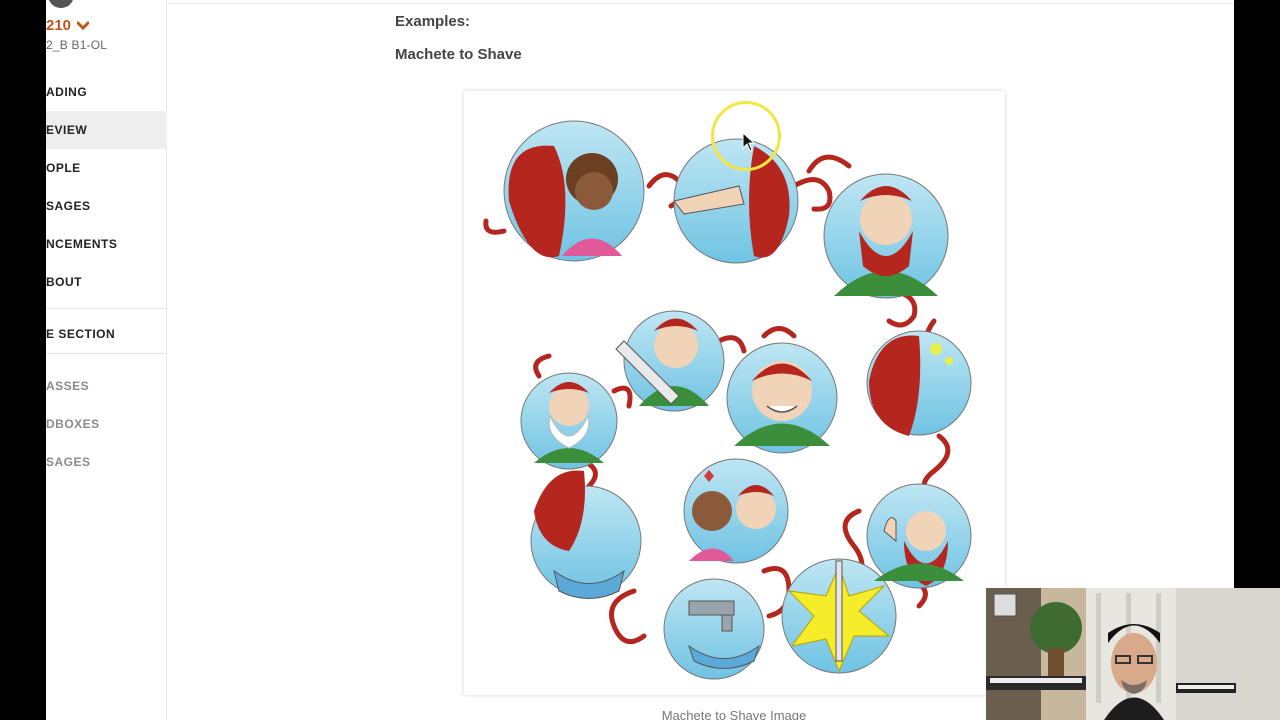 This screenshot has height=720, width=1280. What do you see at coordinates (77, 45) in the screenshot?
I see `course-subtitle: 2_B B1-OL` at bounding box center [77, 45].